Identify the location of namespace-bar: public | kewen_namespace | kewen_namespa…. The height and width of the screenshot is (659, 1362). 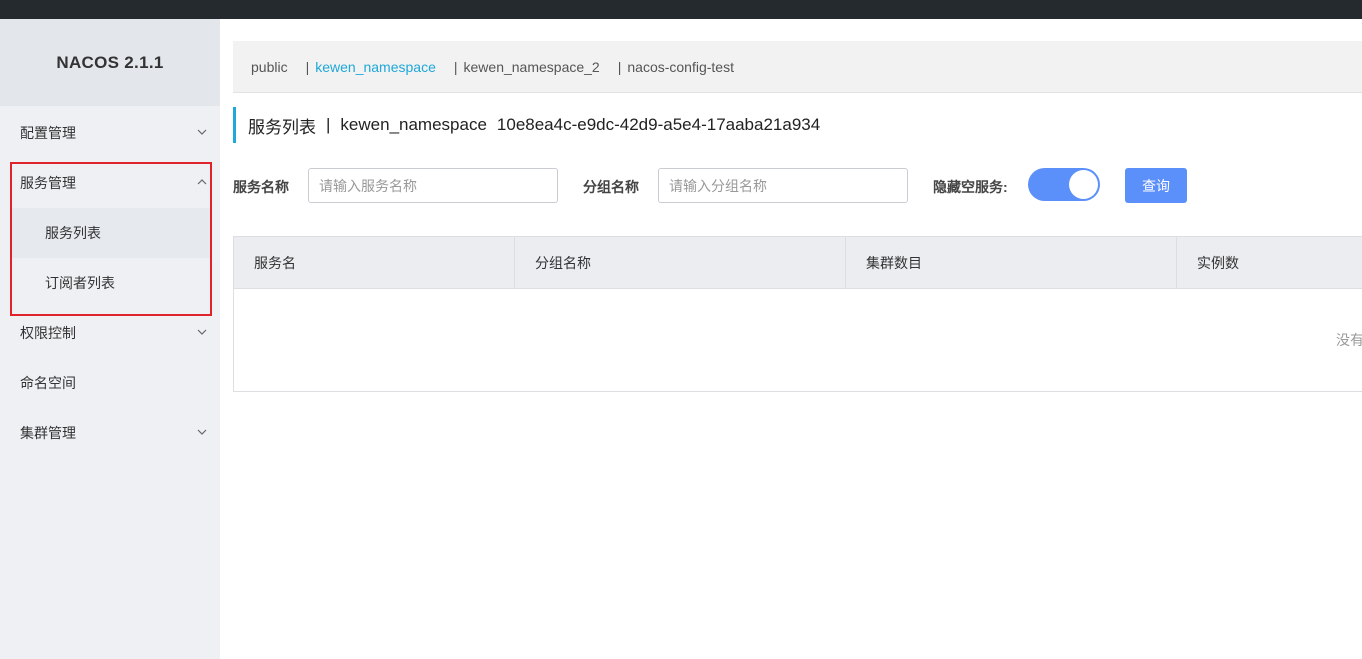
(797, 67).